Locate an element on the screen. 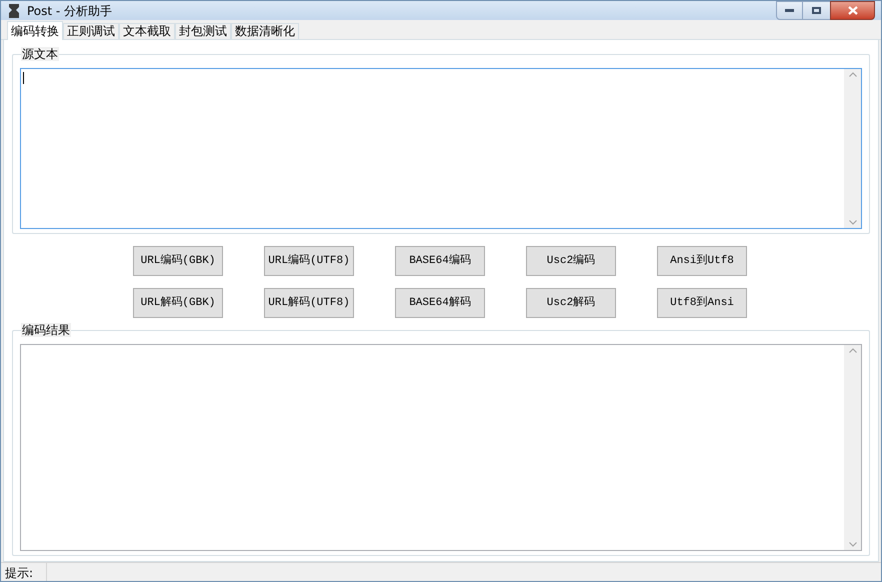  action-button: BASE64编码 is located at coordinates (440, 261).